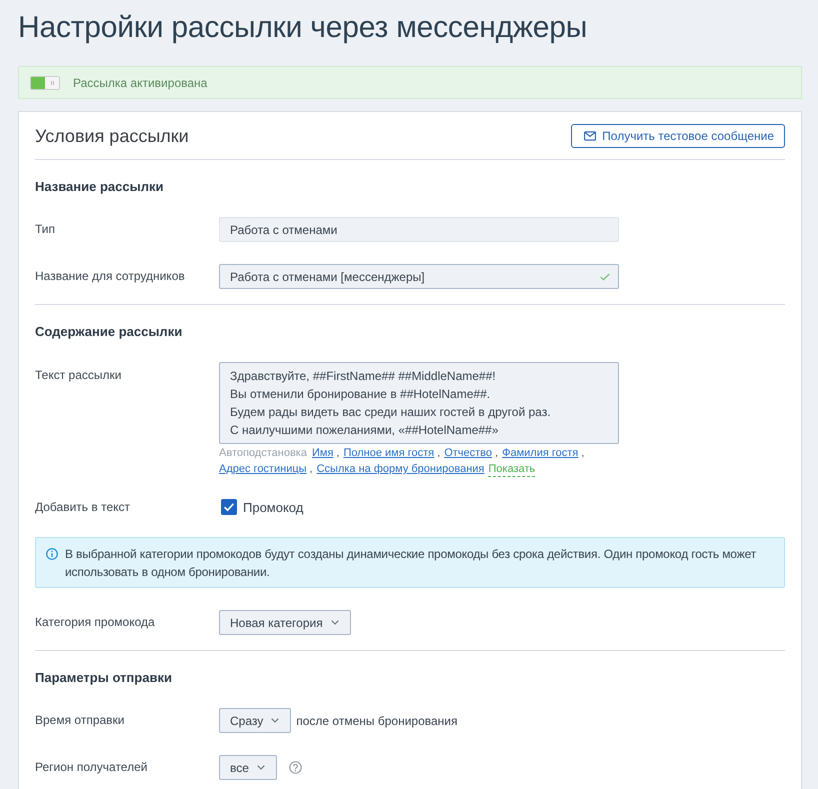 The image size is (818, 789). Describe the element at coordinates (323, 453) in the screenshot. I see `variable-link: Имя` at that location.